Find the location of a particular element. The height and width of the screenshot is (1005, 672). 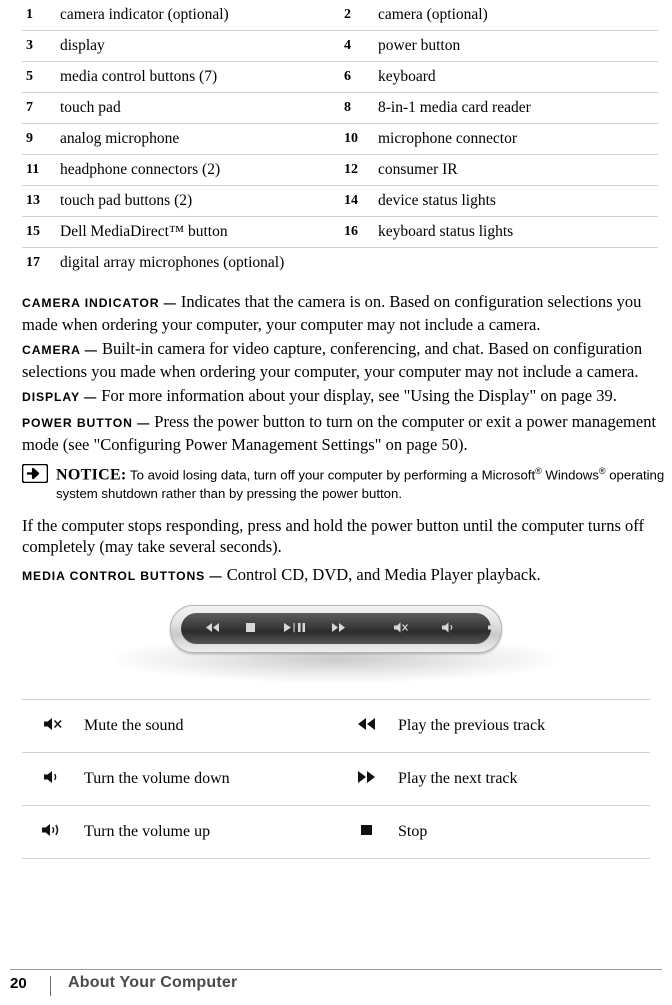

page-footer: 20 About Your Computer is located at coordinates (336, 987).